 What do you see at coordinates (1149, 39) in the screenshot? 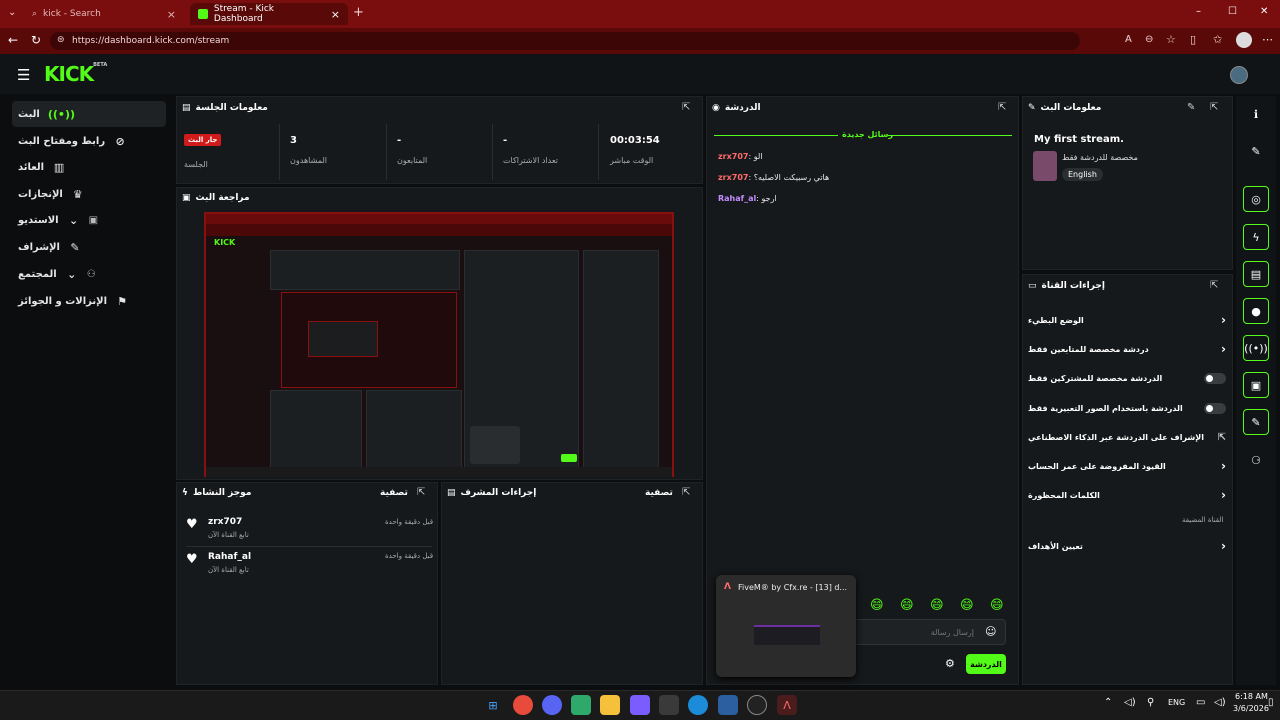
I see `extension-icon: ⊖` at bounding box center [1149, 39].